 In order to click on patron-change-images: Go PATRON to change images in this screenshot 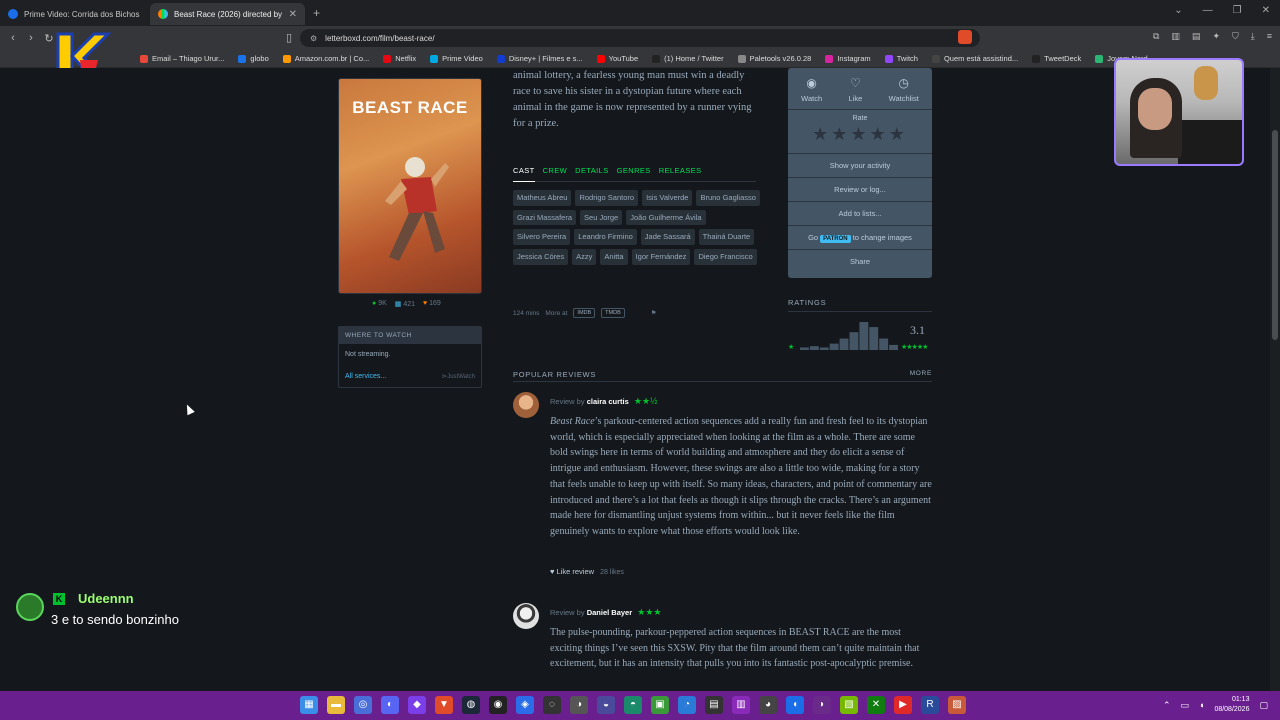, I will do `click(860, 238)`.